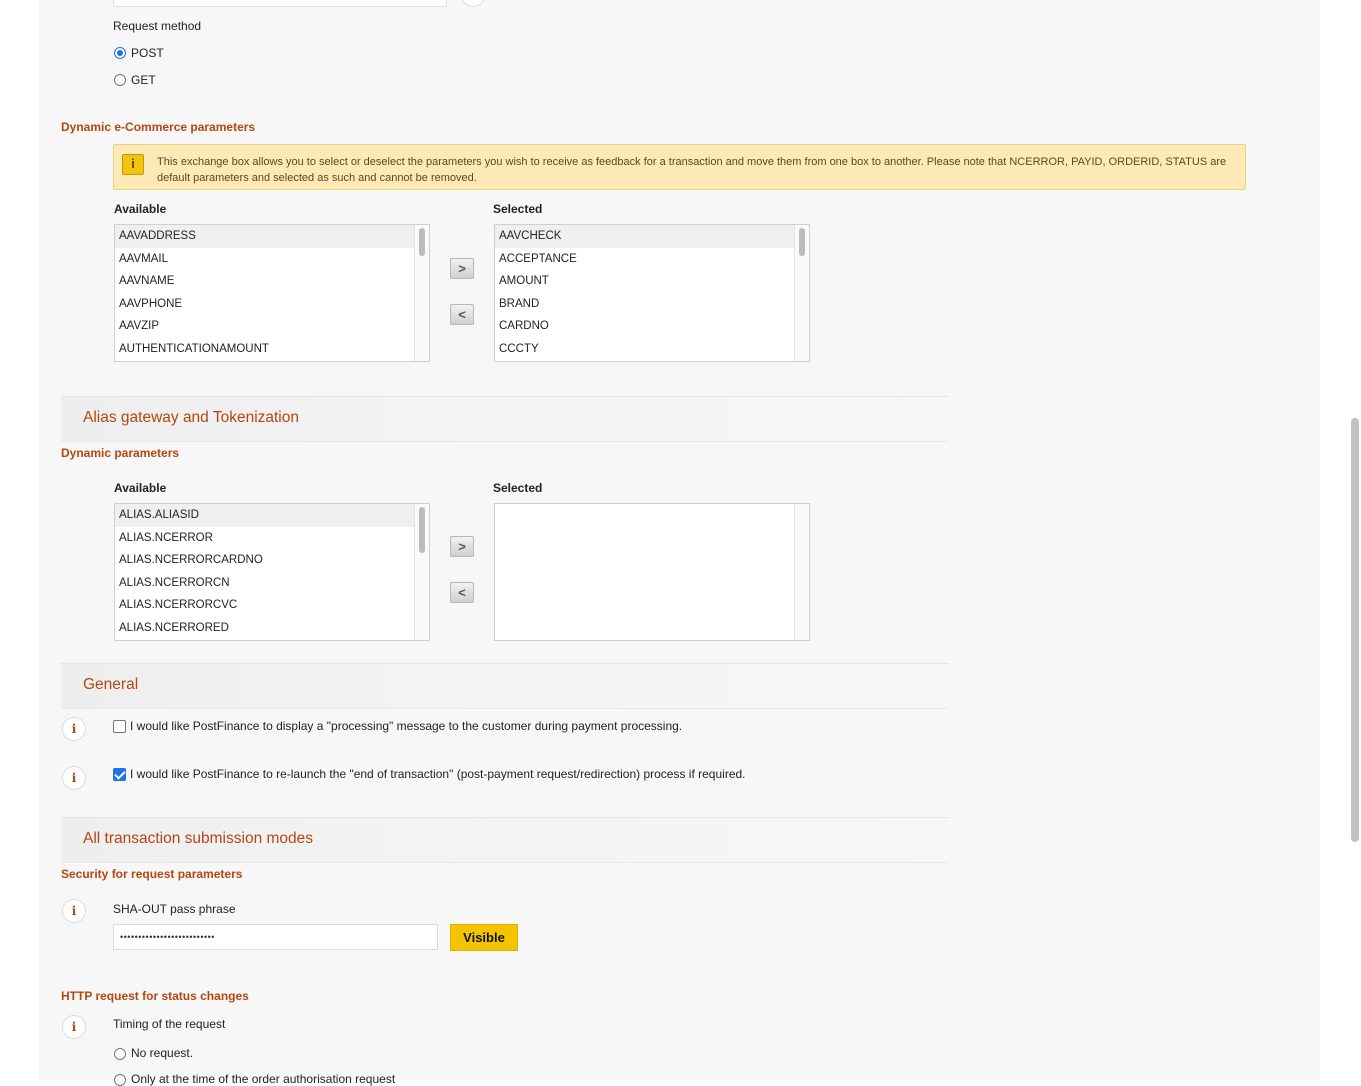  Describe the element at coordinates (120, 1054) in the screenshot. I see `no-request-radio` at that location.